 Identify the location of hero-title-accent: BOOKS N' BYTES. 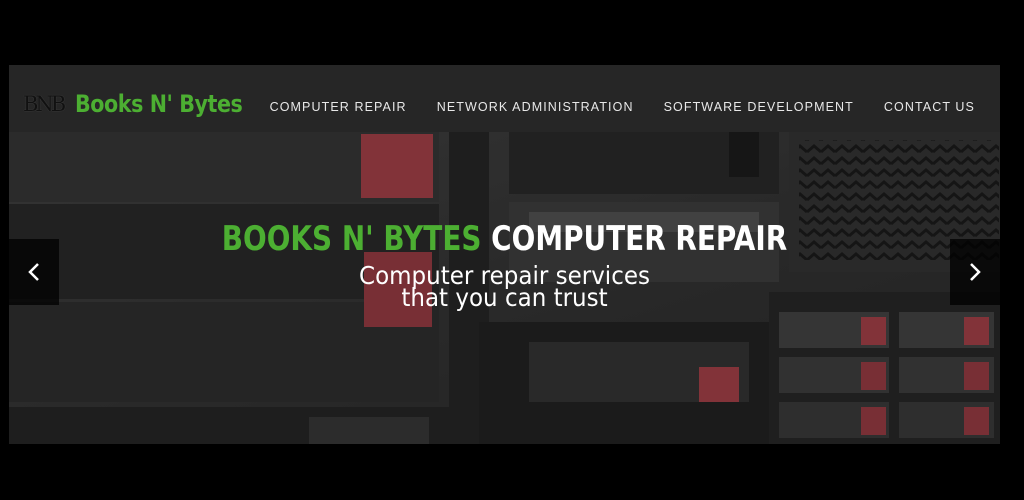
(351, 239).